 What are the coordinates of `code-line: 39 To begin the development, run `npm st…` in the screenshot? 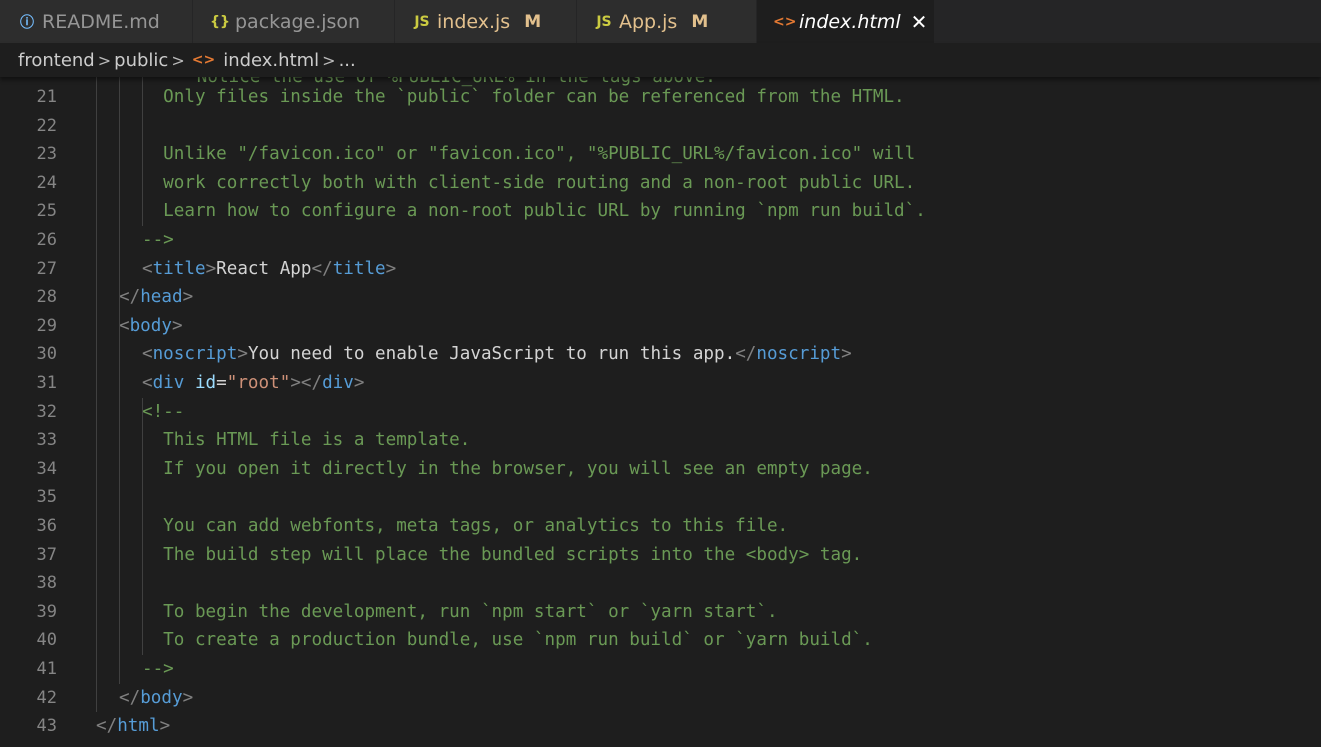 It's located at (660, 612).